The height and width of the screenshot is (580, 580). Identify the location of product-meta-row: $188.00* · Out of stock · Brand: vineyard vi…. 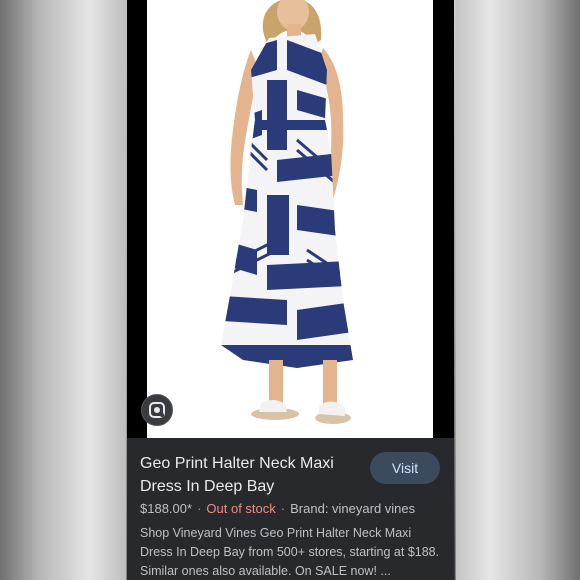
(295, 508).